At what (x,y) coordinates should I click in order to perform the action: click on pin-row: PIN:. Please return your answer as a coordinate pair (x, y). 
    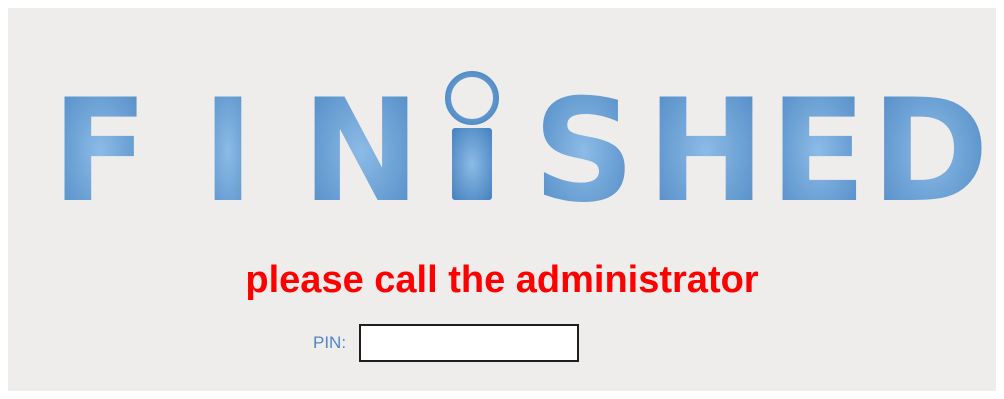
    Looking at the image, I should click on (446, 343).